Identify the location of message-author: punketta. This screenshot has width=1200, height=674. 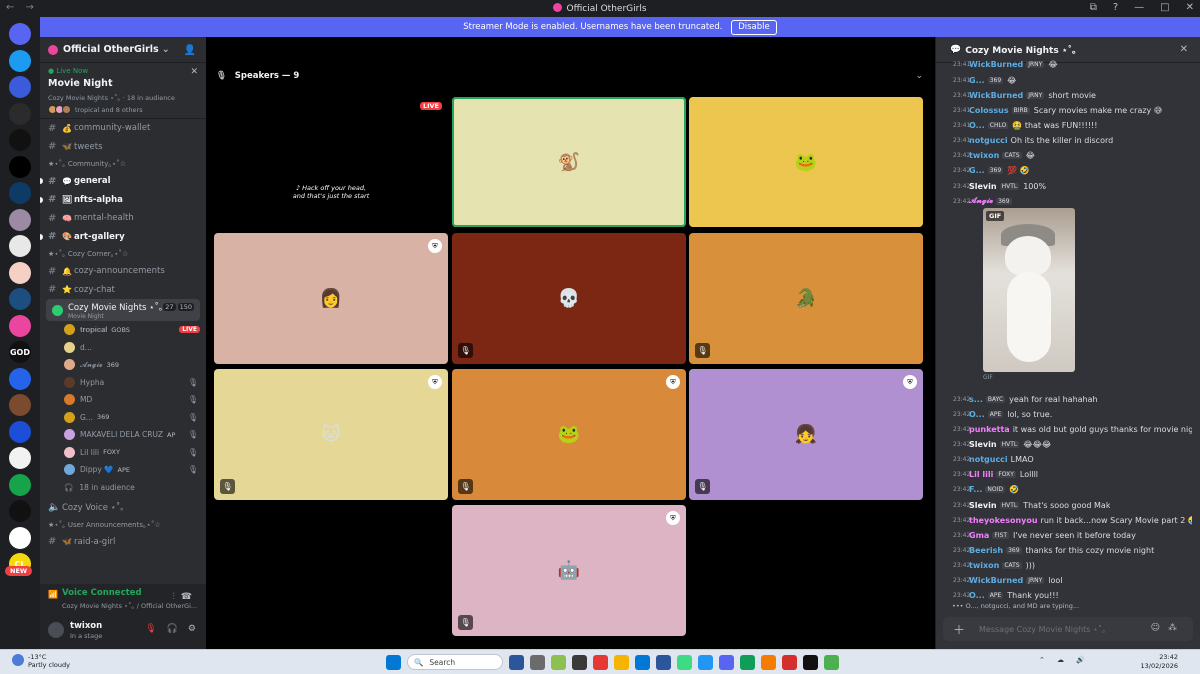
(989, 429).